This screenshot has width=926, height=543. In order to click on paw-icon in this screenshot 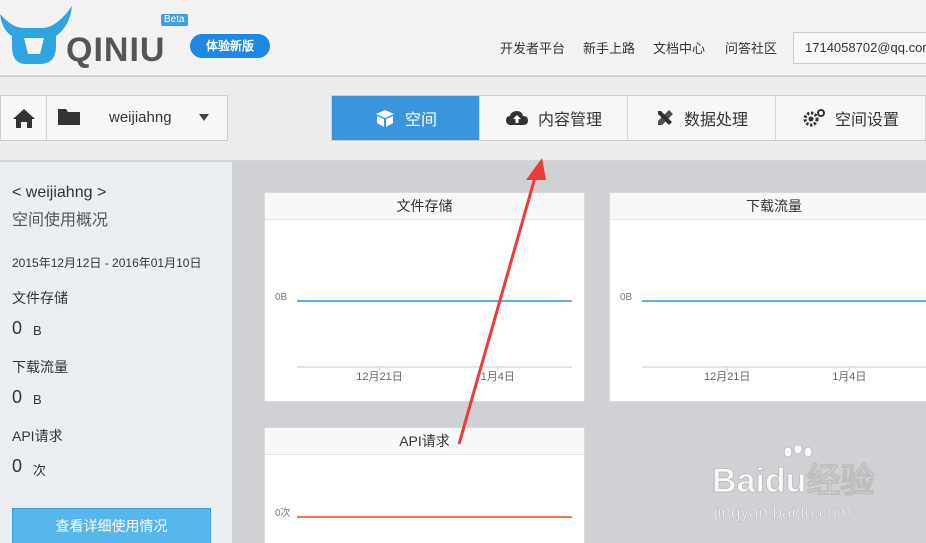, I will do `click(798, 452)`.